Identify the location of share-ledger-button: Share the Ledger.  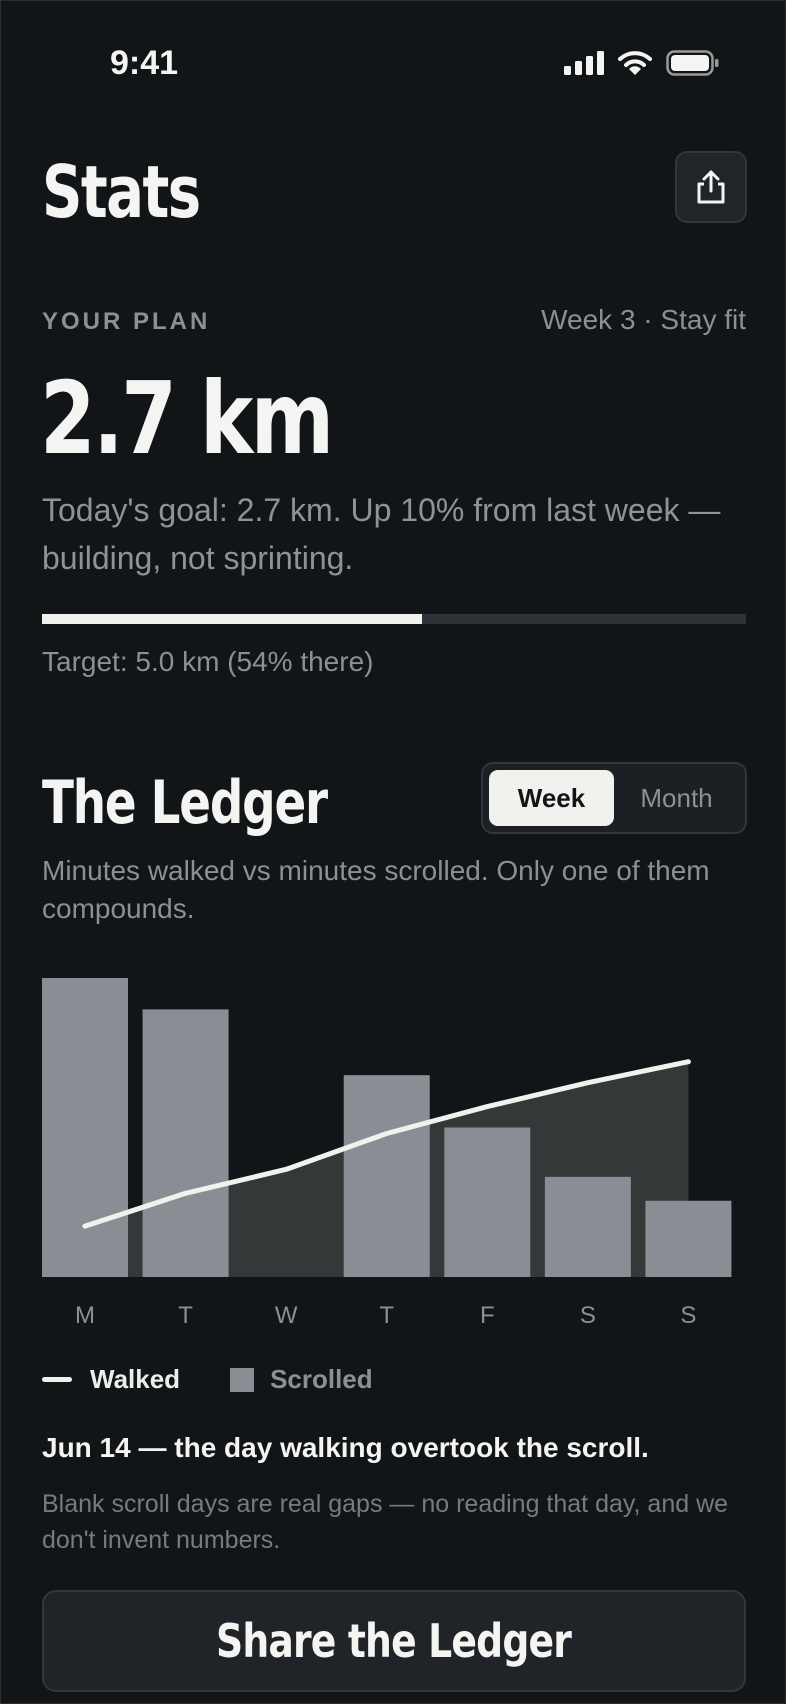
(394, 1641).